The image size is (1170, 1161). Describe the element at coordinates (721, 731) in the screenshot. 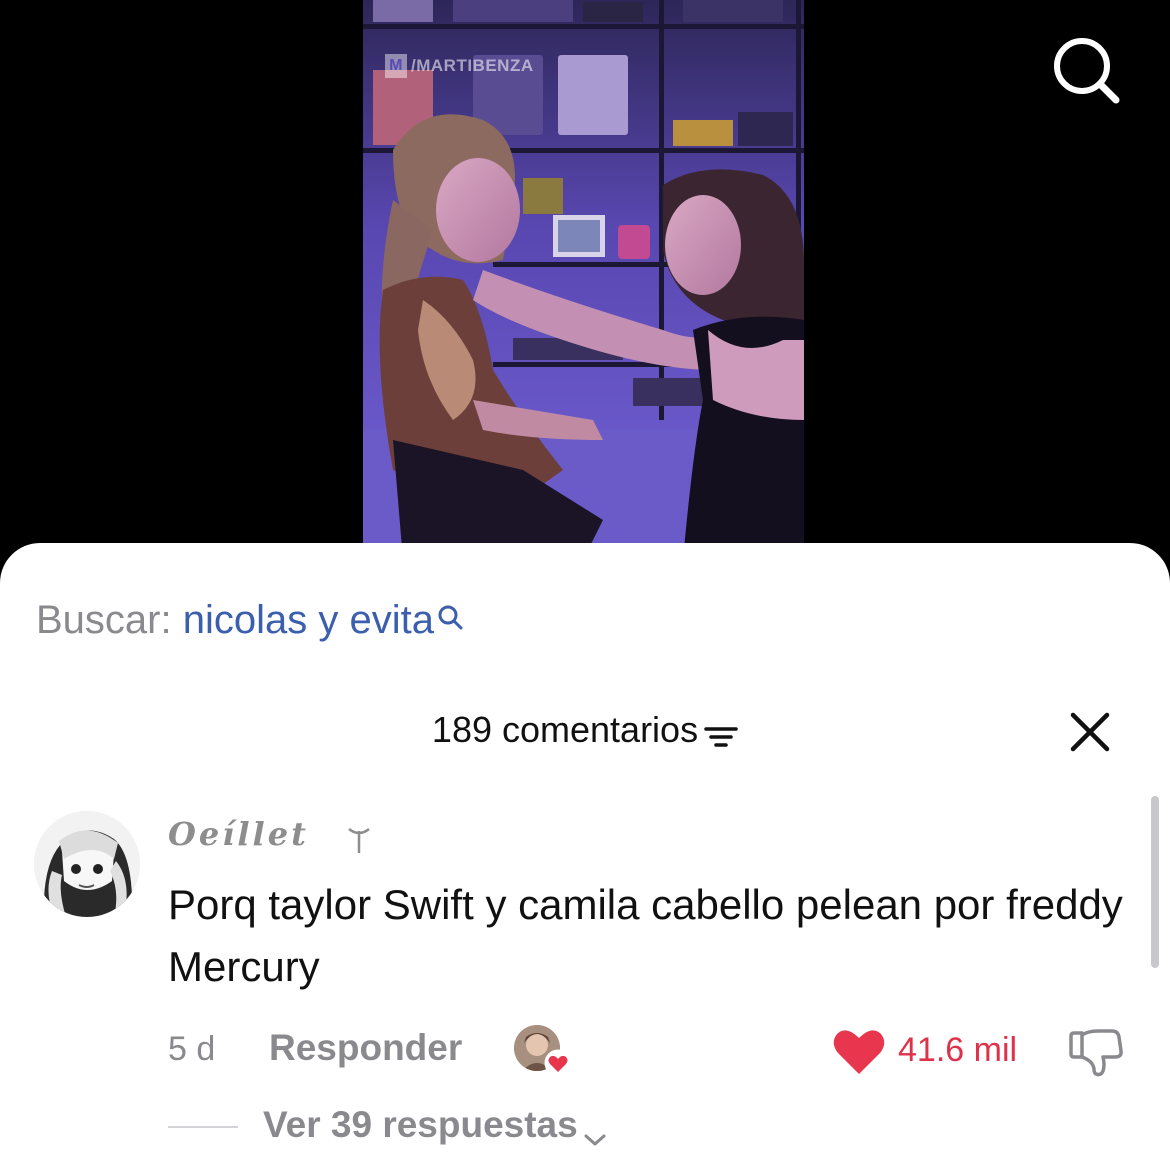

I see `filter-icon` at that location.